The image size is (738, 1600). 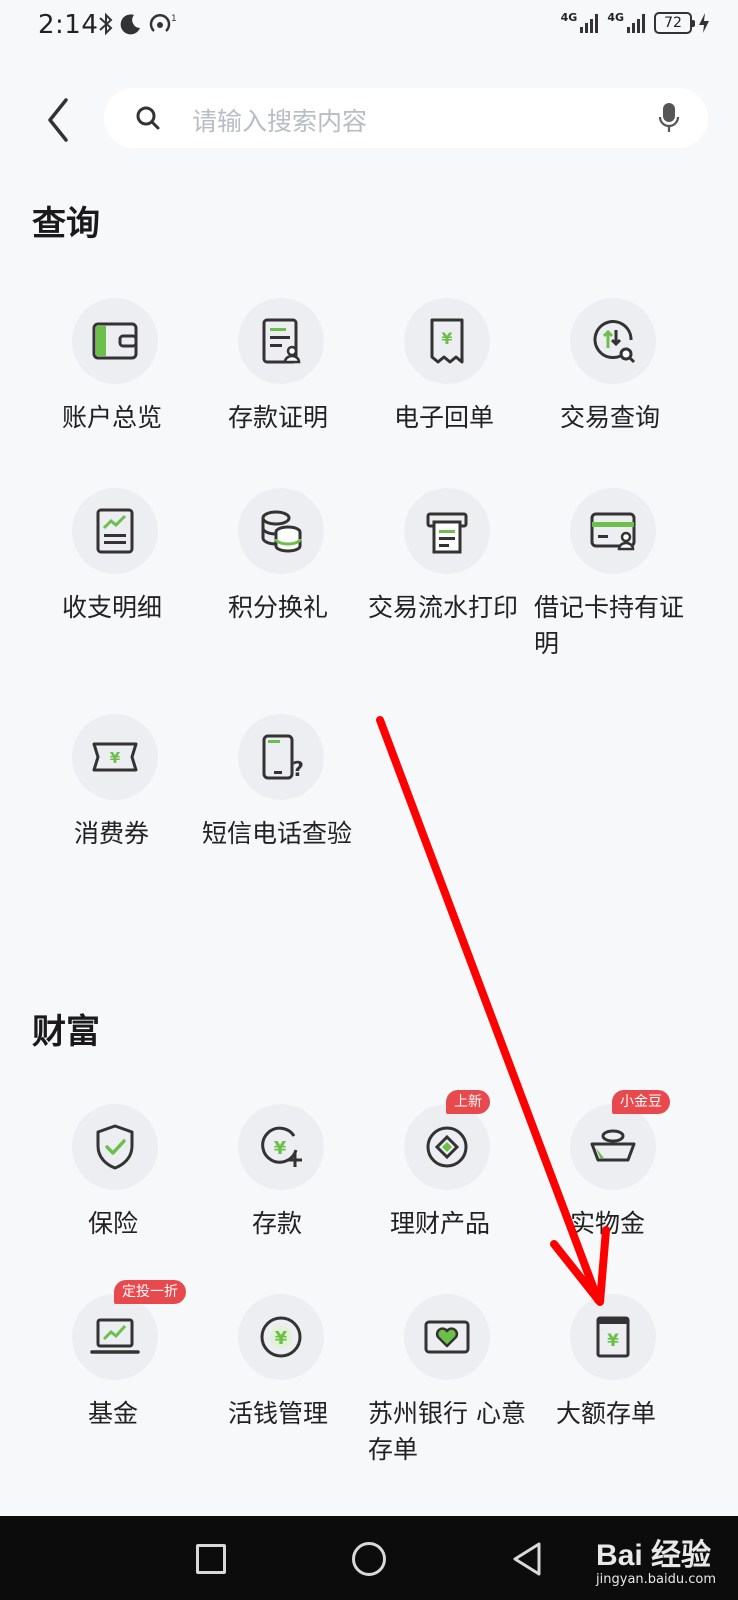 I want to click on phone-question-icon: ?, so click(x=283, y=757).